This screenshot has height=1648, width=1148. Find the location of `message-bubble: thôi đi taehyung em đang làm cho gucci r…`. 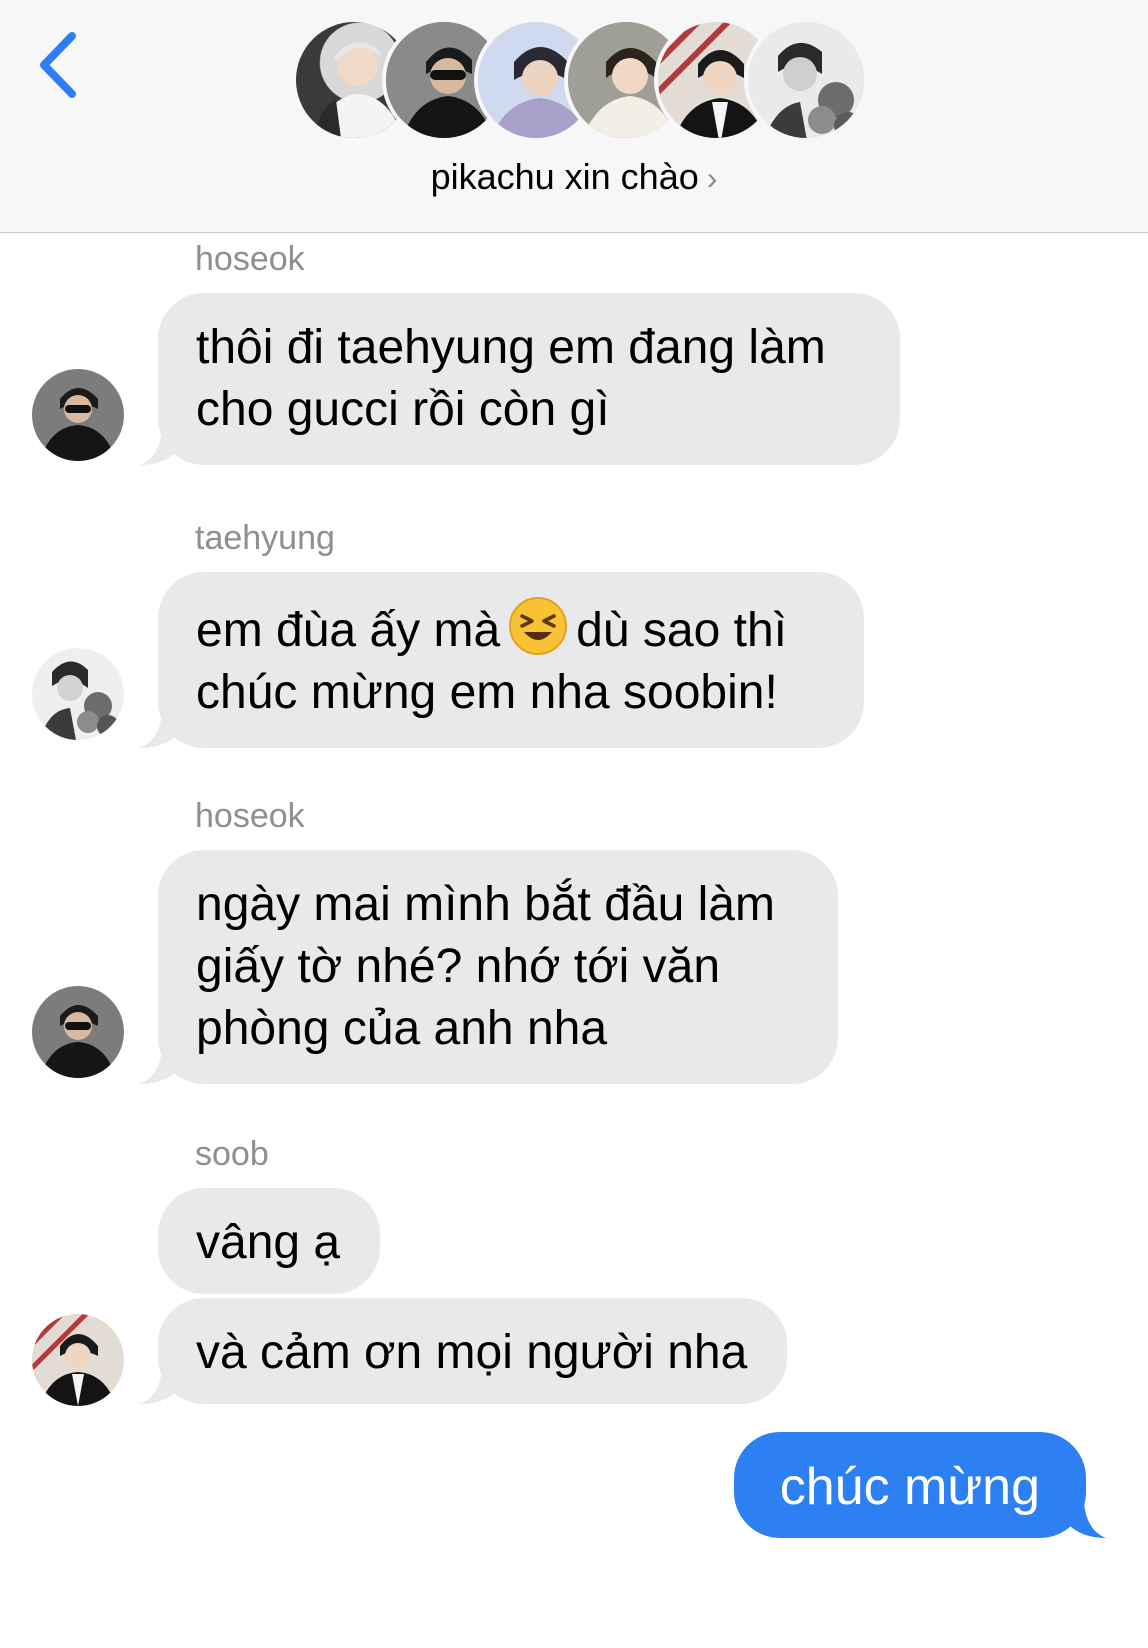

message-bubble: thôi đi taehyung em đang làm cho gucci r… is located at coordinates (520, 379).